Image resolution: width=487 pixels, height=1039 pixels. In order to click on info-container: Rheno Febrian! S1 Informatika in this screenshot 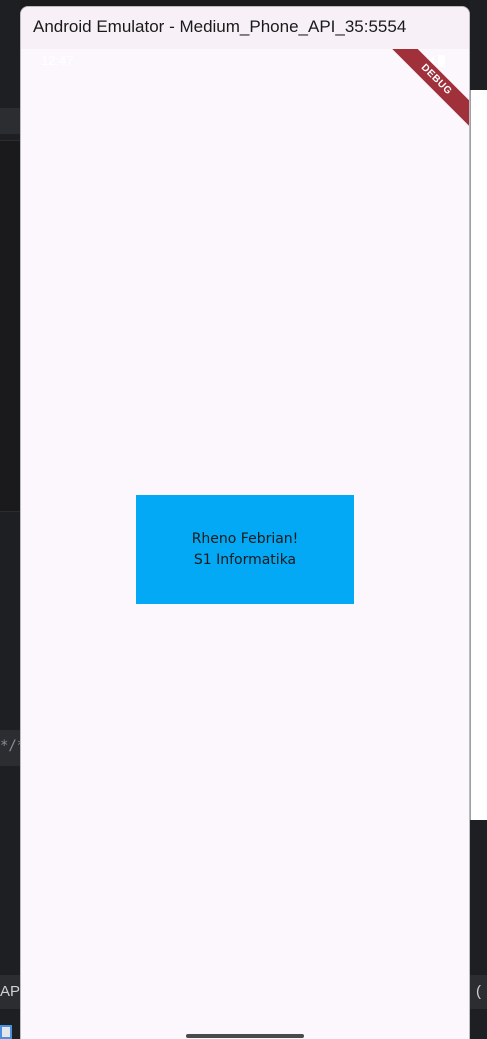, I will do `click(245, 549)`.